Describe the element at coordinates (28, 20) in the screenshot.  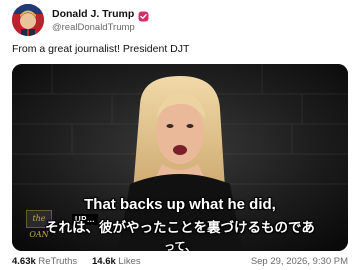
I see `avatar` at that location.